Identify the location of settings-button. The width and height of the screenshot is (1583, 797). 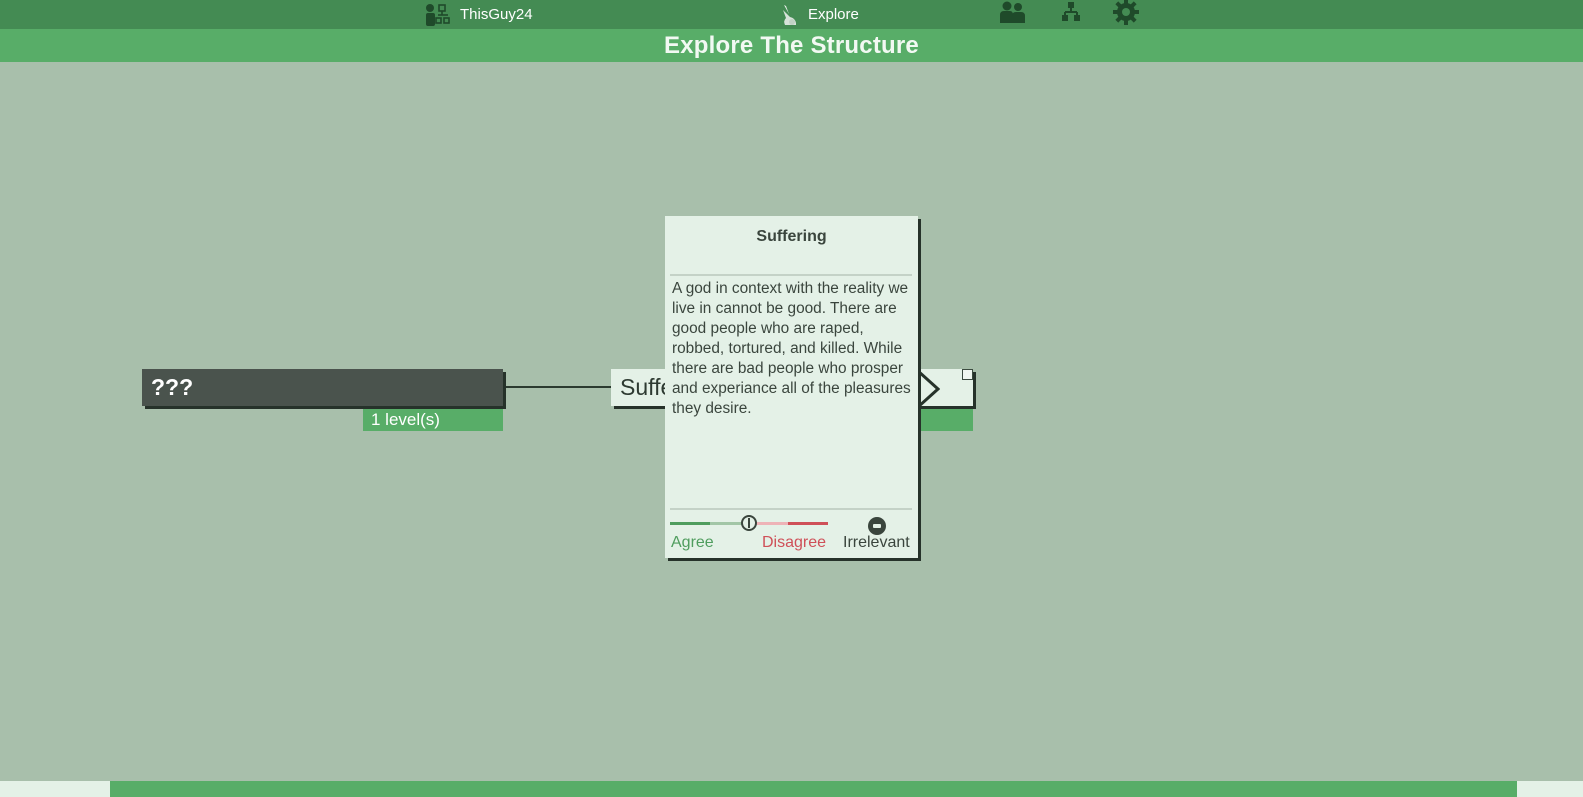
(1126, 14).